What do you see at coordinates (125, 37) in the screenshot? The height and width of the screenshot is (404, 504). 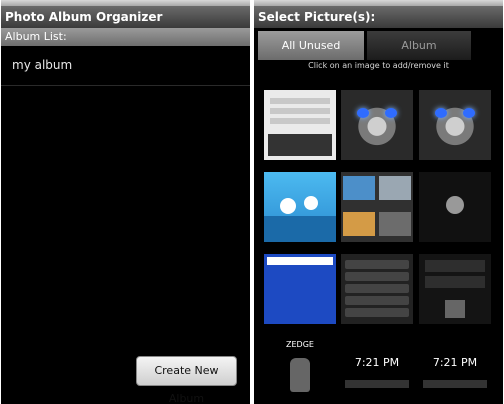 I see `album-list-header: Album List:` at bounding box center [125, 37].